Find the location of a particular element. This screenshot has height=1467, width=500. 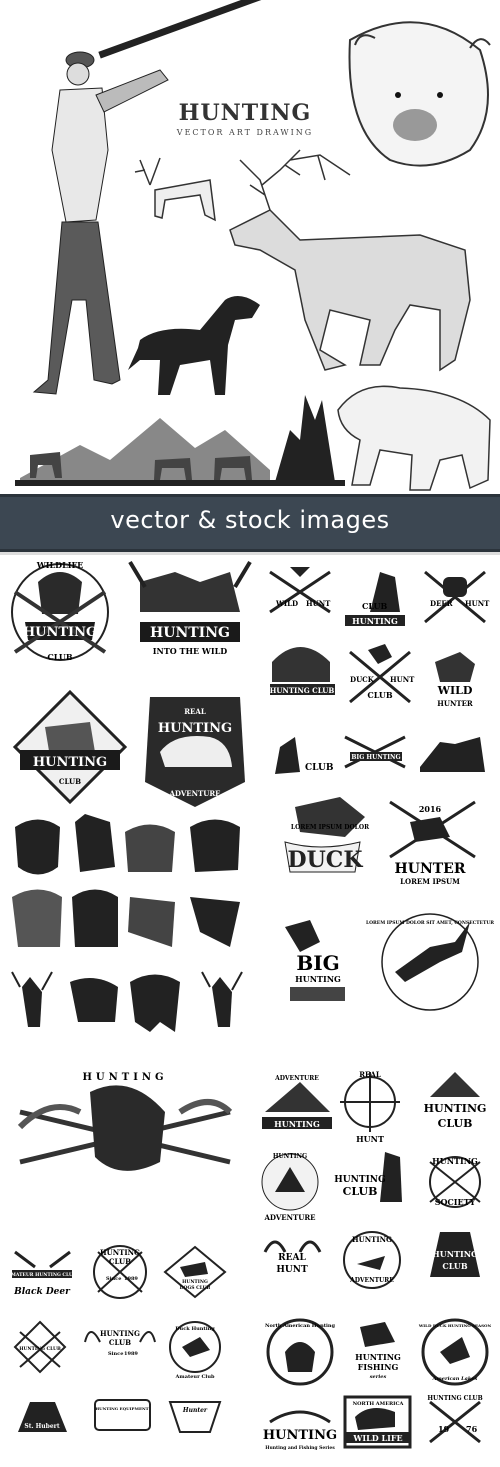

s3-consectetur: LOREM IPSUM DOLOR SIT AMET, CONSECTETUR is located at coordinates (430, 923).